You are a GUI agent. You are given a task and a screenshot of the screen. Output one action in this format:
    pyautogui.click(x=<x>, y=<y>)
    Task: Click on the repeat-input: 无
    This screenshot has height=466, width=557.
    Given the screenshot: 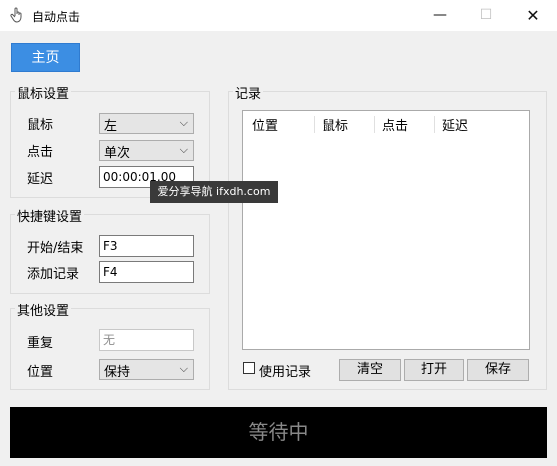 What is the action you would take?
    pyautogui.click(x=146, y=340)
    